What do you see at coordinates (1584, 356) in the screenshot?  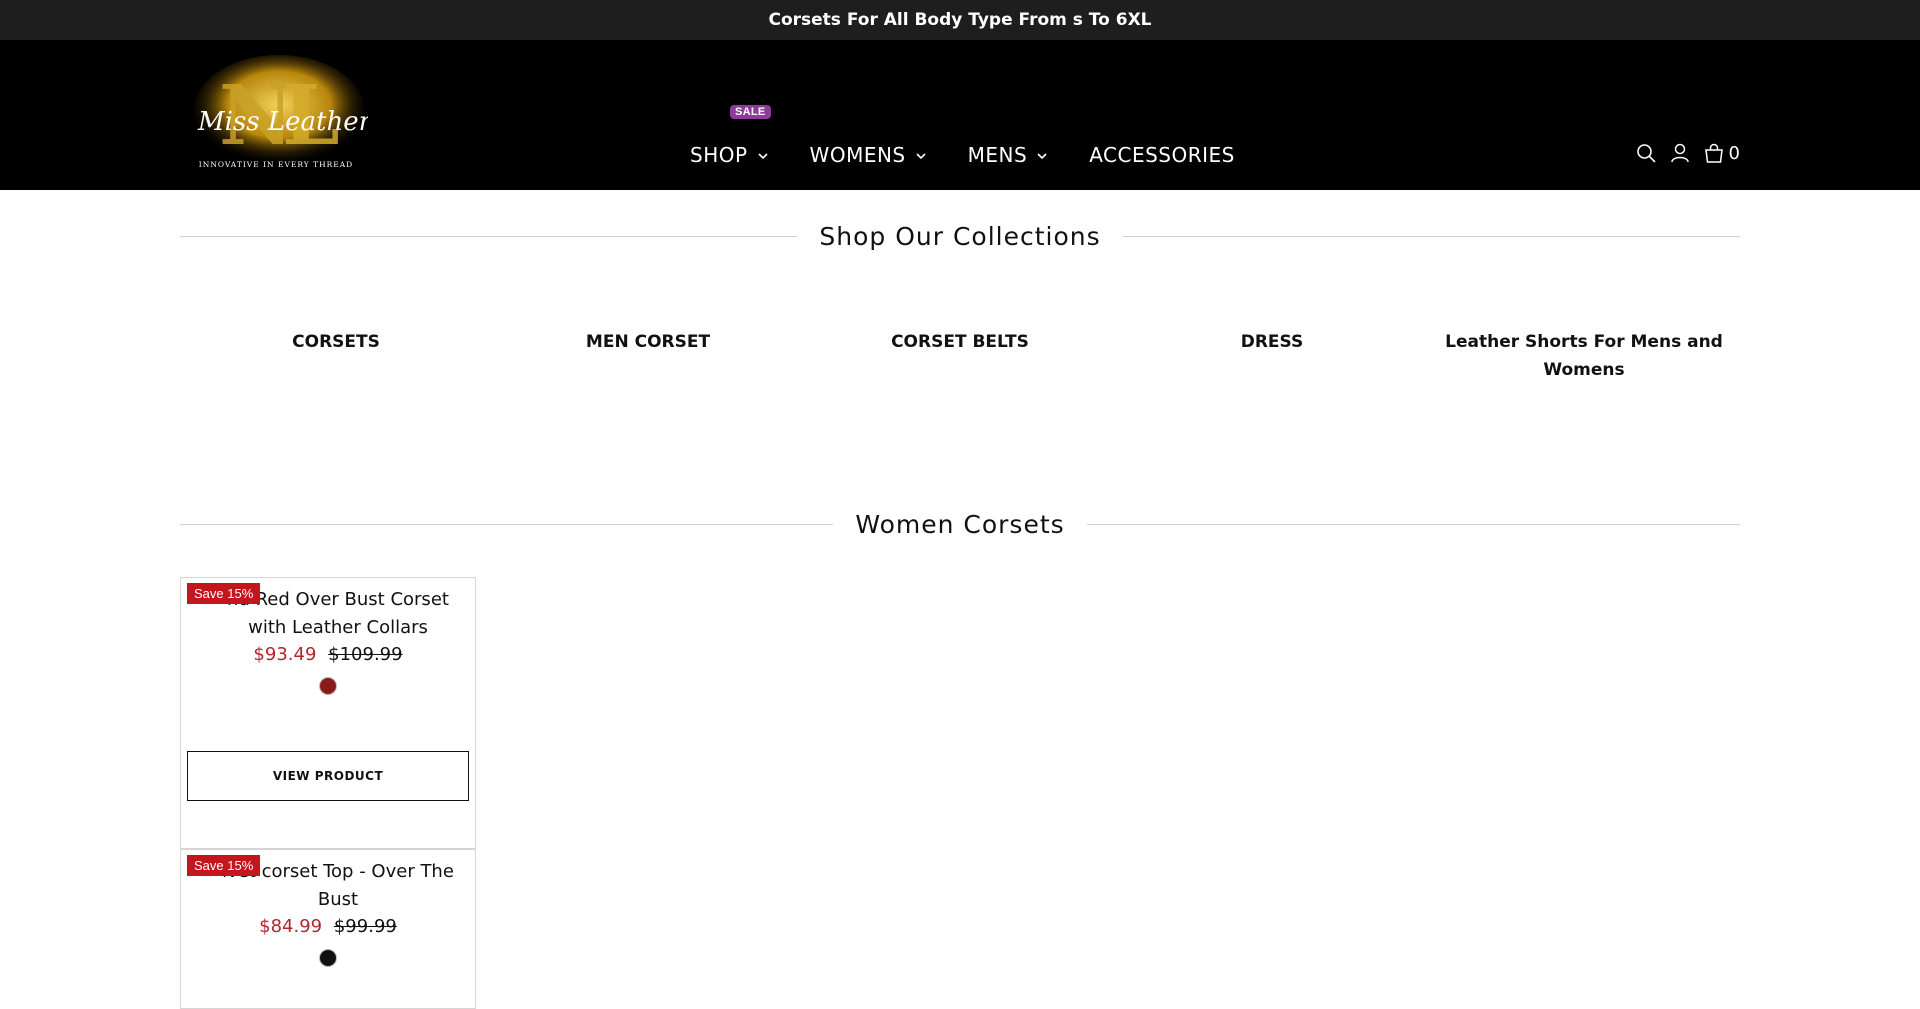 I see `collection-leather-shorts: Leather Shorts For Mens and Womens` at bounding box center [1584, 356].